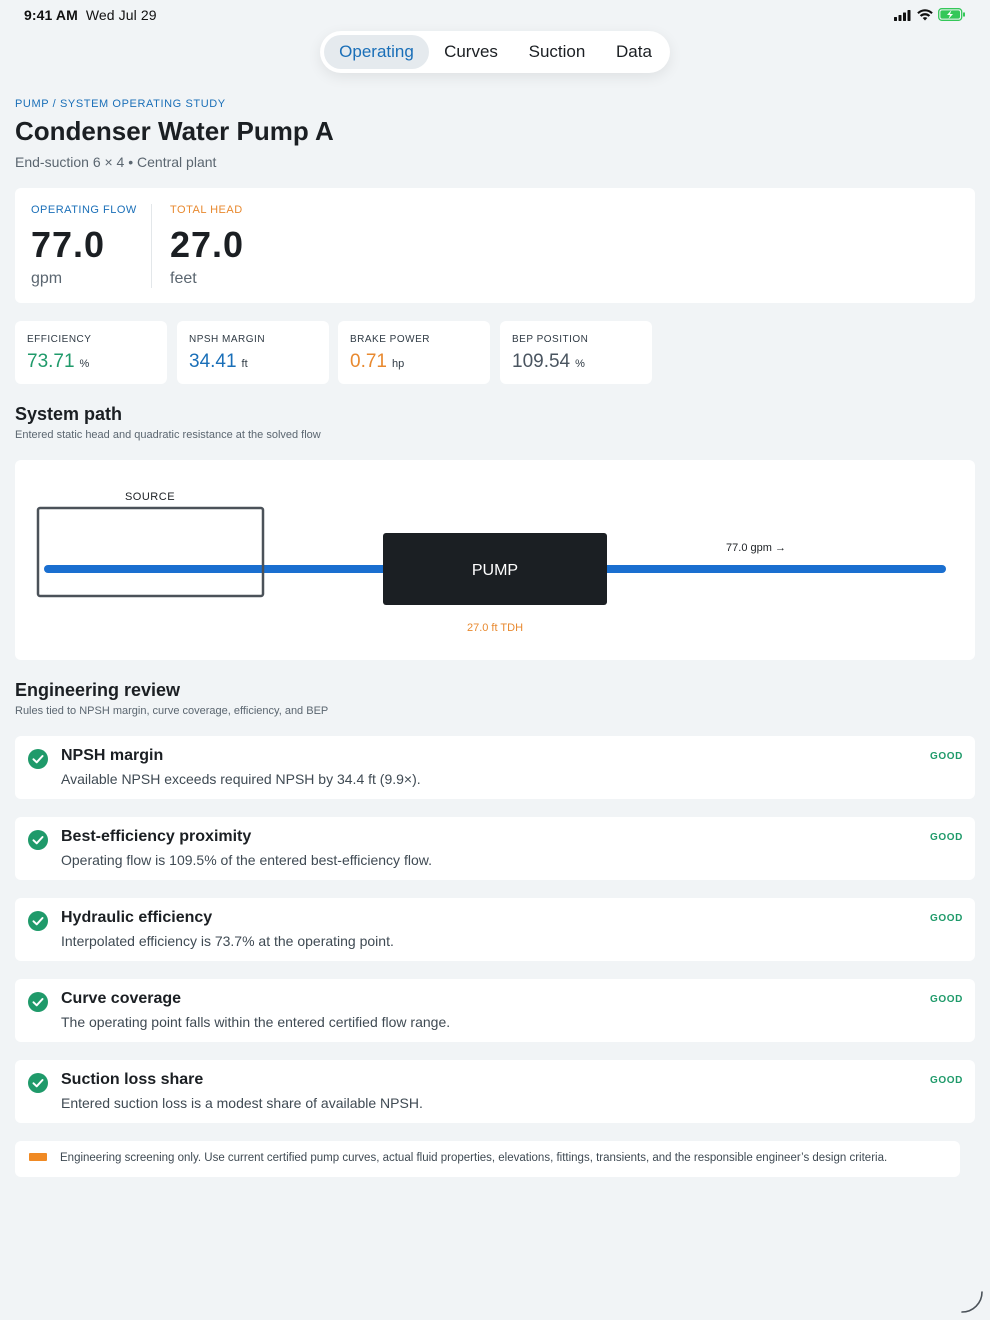 This screenshot has height=1320, width=990. I want to click on tab-data: Data, so click(634, 52).